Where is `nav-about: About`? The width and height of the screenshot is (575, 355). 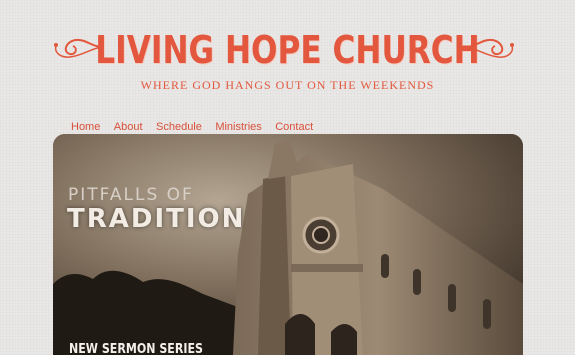
nav-about: About is located at coordinates (128, 127).